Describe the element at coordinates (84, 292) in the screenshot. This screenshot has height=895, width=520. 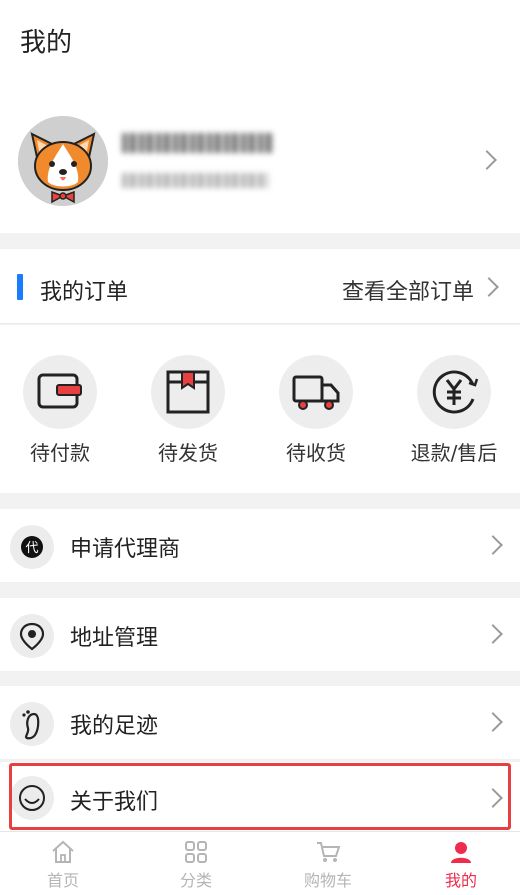
I see `orders-title: 我的订单` at that location.